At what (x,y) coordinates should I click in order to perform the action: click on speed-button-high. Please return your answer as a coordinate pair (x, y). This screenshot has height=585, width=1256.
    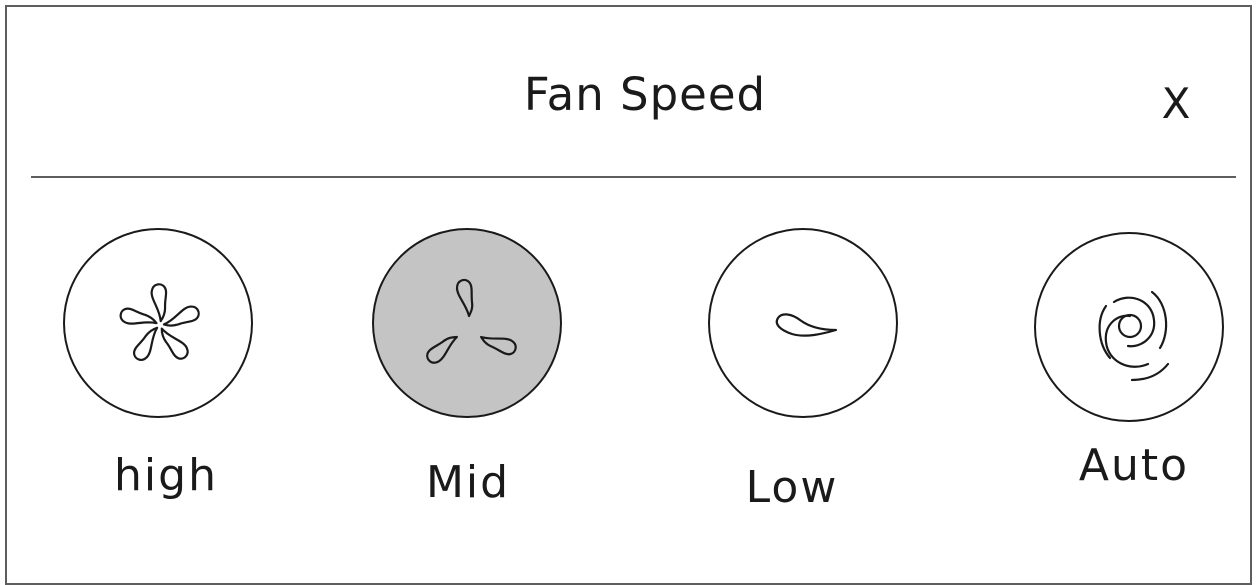
    Looking at the image, I should click on (158, 323).